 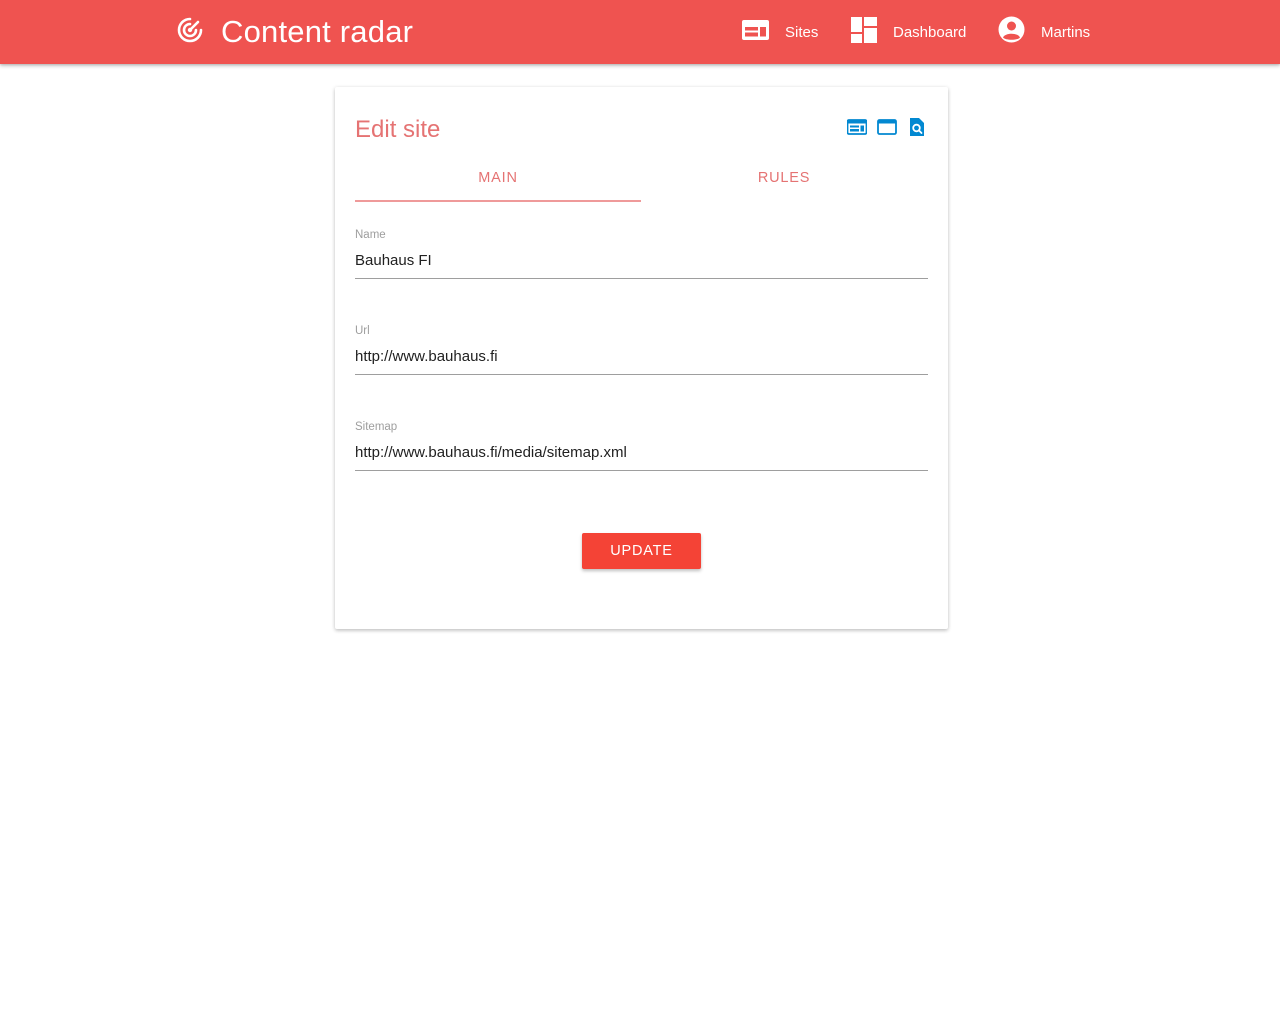 I want to click on nav-dashboard-label: Dashboard, so click(x=930, y=32).